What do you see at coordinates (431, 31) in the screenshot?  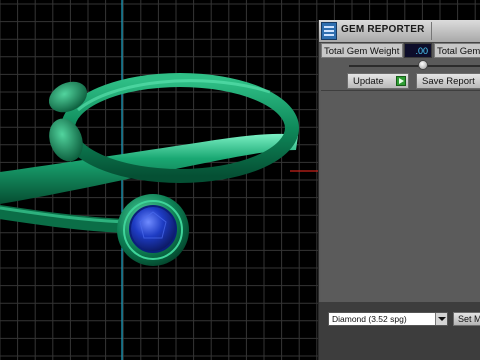 I see `title-divider` at bounding box center [431, 31].